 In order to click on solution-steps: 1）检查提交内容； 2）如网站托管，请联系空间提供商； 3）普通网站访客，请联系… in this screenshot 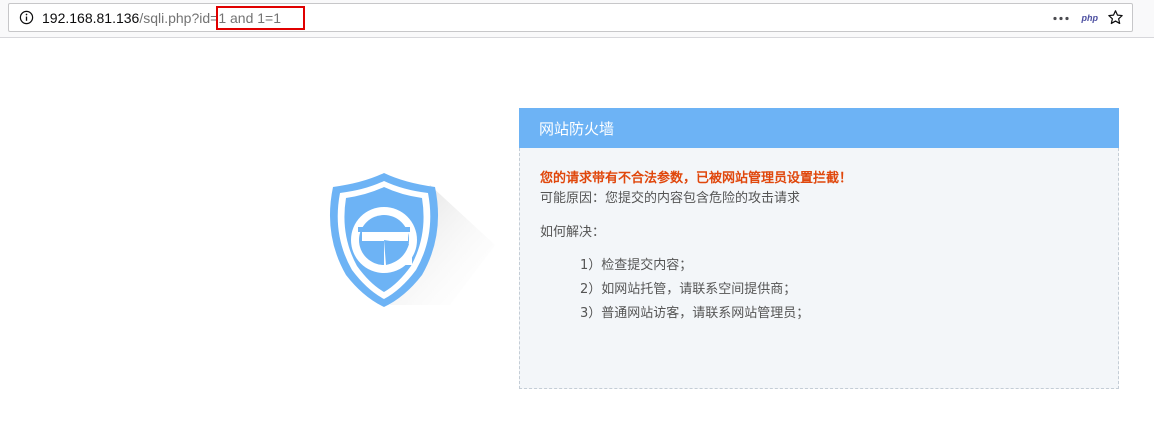, I will do `click(819, 290)`.